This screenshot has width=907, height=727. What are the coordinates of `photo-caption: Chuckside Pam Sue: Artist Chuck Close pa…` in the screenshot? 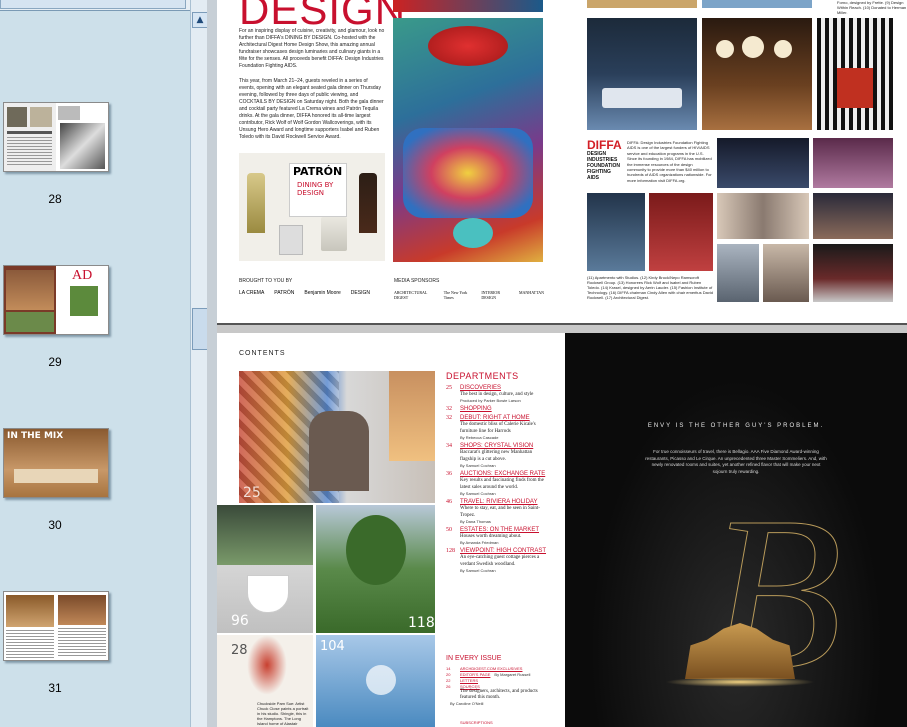 It's located at (283, 713).